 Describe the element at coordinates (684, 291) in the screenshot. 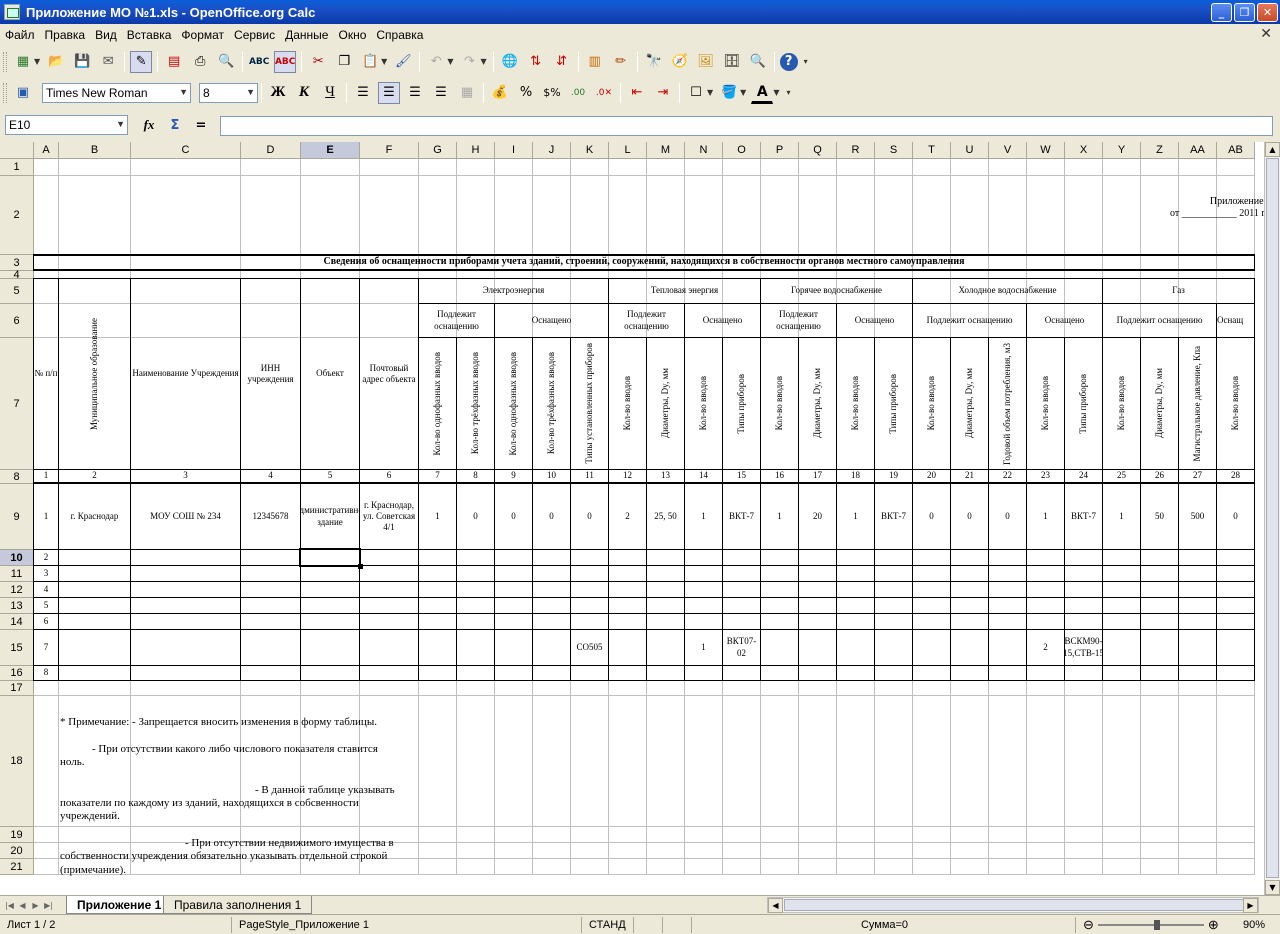

I see `grp-heat: Тепловая энергия` at that location.